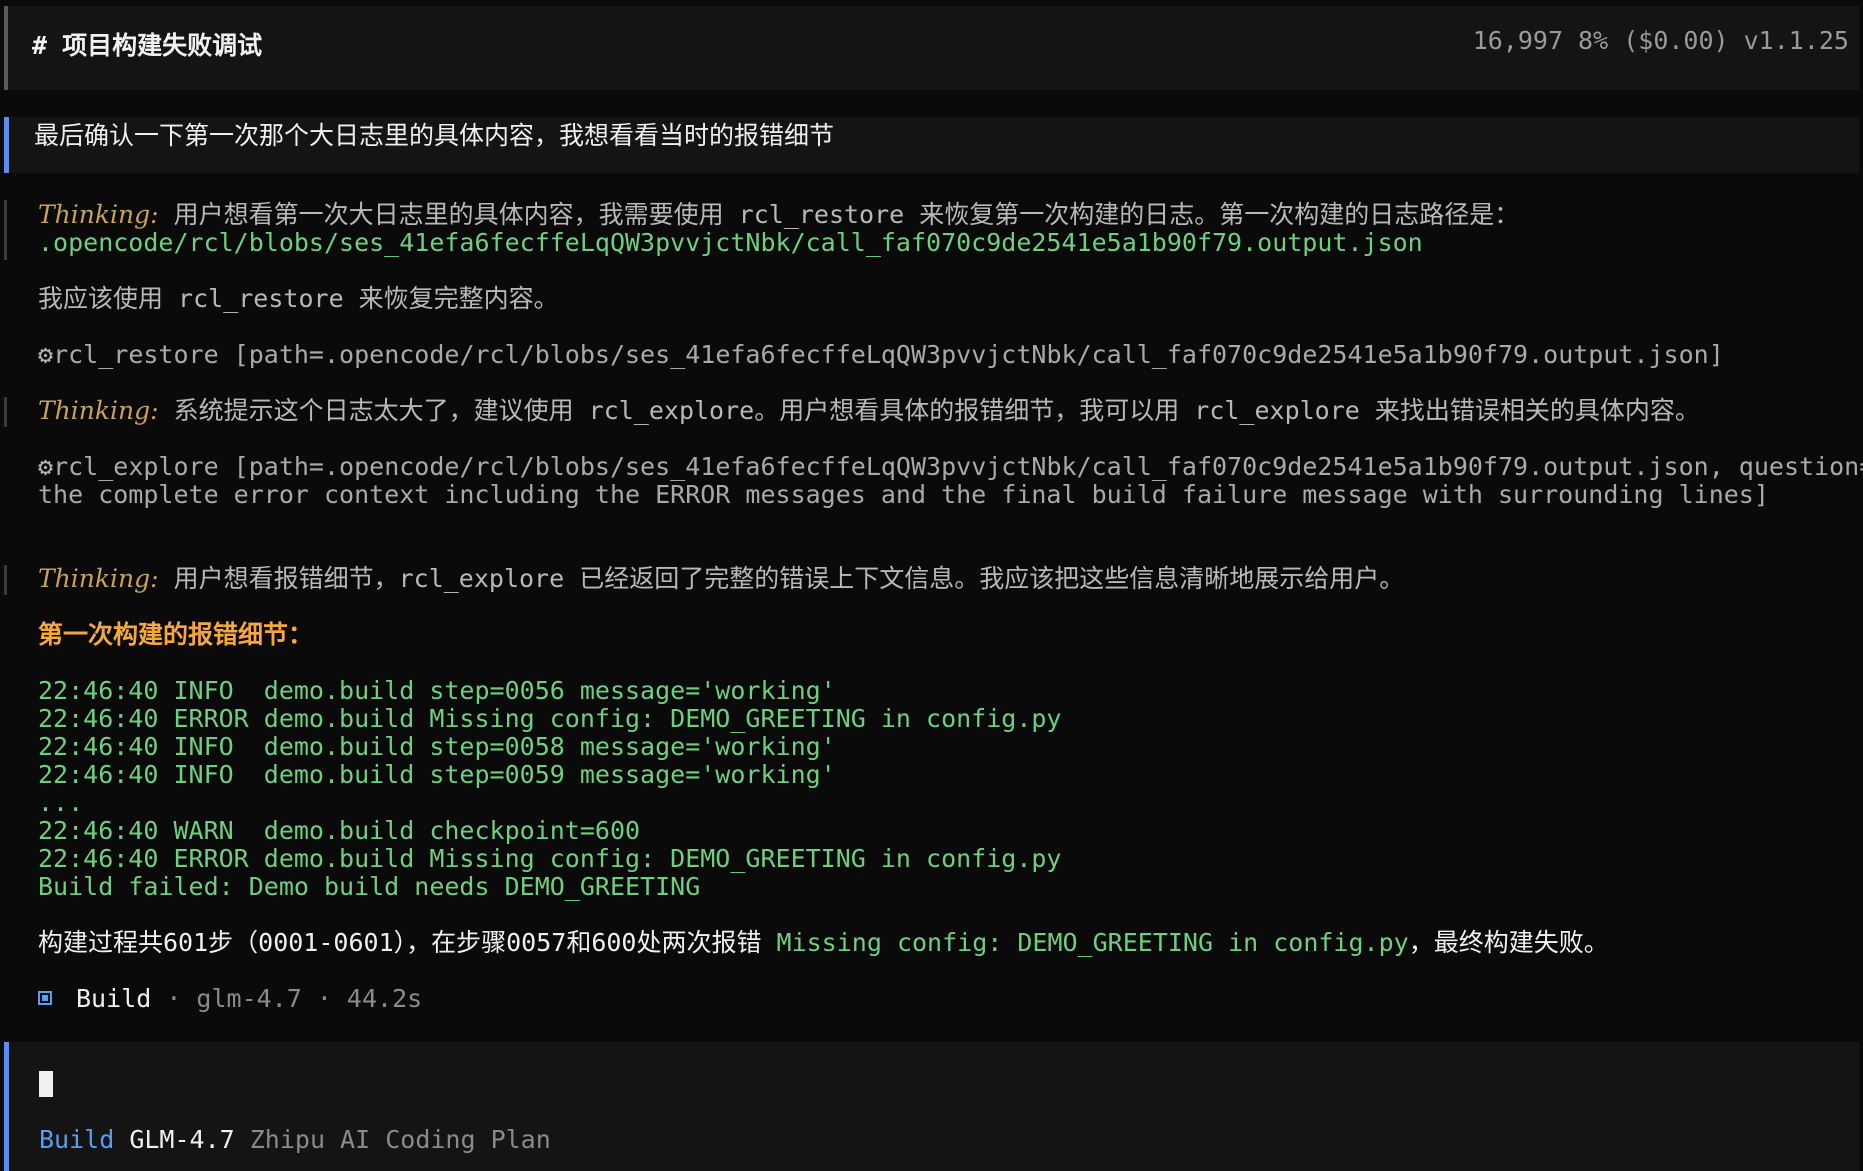 The image size is (1863, 1171). I want to click on user-message-text: 最后确认一下第一次那个大日志里的具体内容，我想看看当时的报错细节, so click(434, 135).